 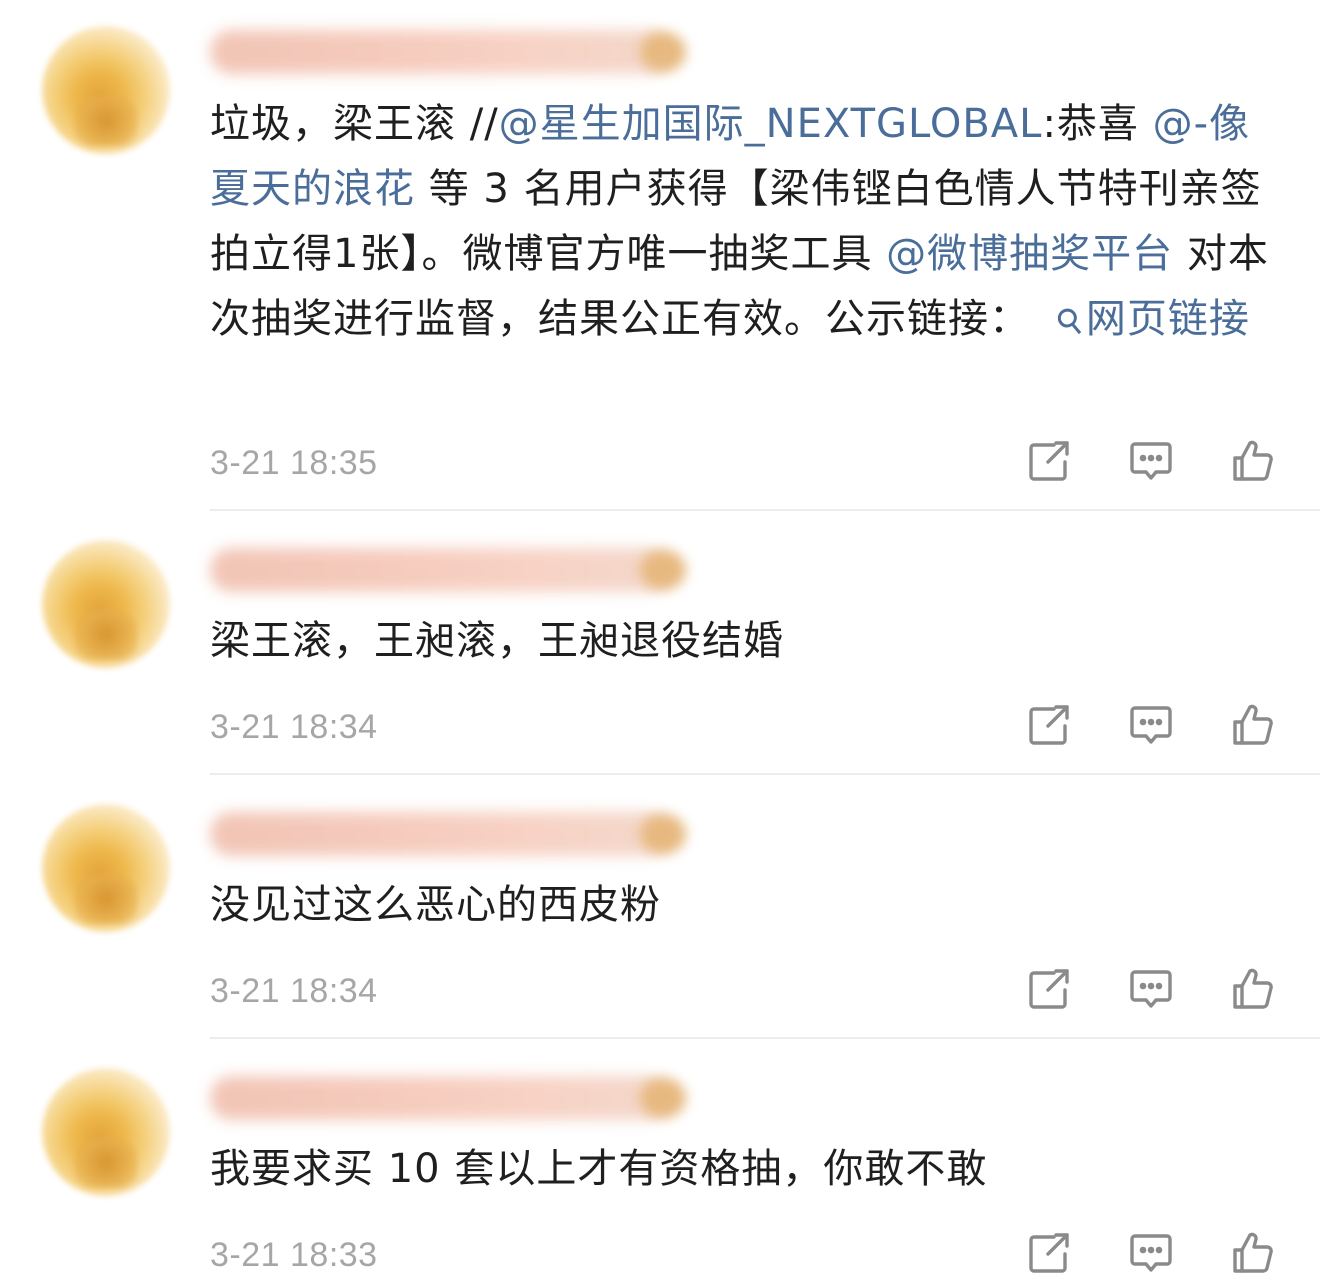 What do you see at coordinates (294, 1255) in the screenshot?
I see `timestamp: 3-21 18:33` at bounding box center [294, 1255].